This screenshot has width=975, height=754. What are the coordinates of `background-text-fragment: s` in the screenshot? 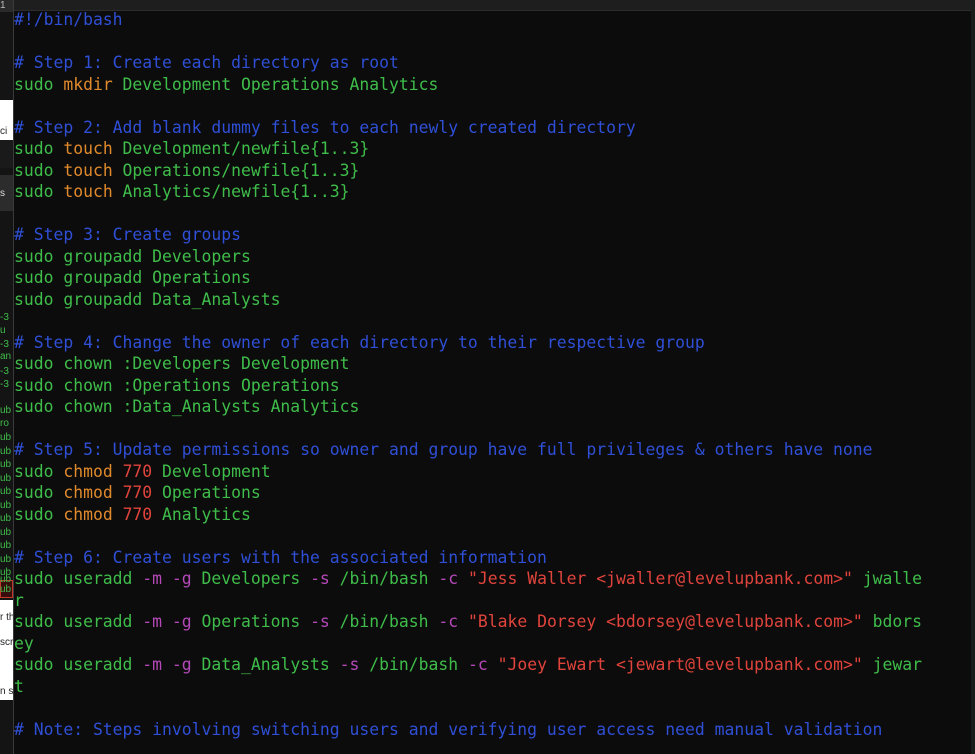 It's located at (2, 193).